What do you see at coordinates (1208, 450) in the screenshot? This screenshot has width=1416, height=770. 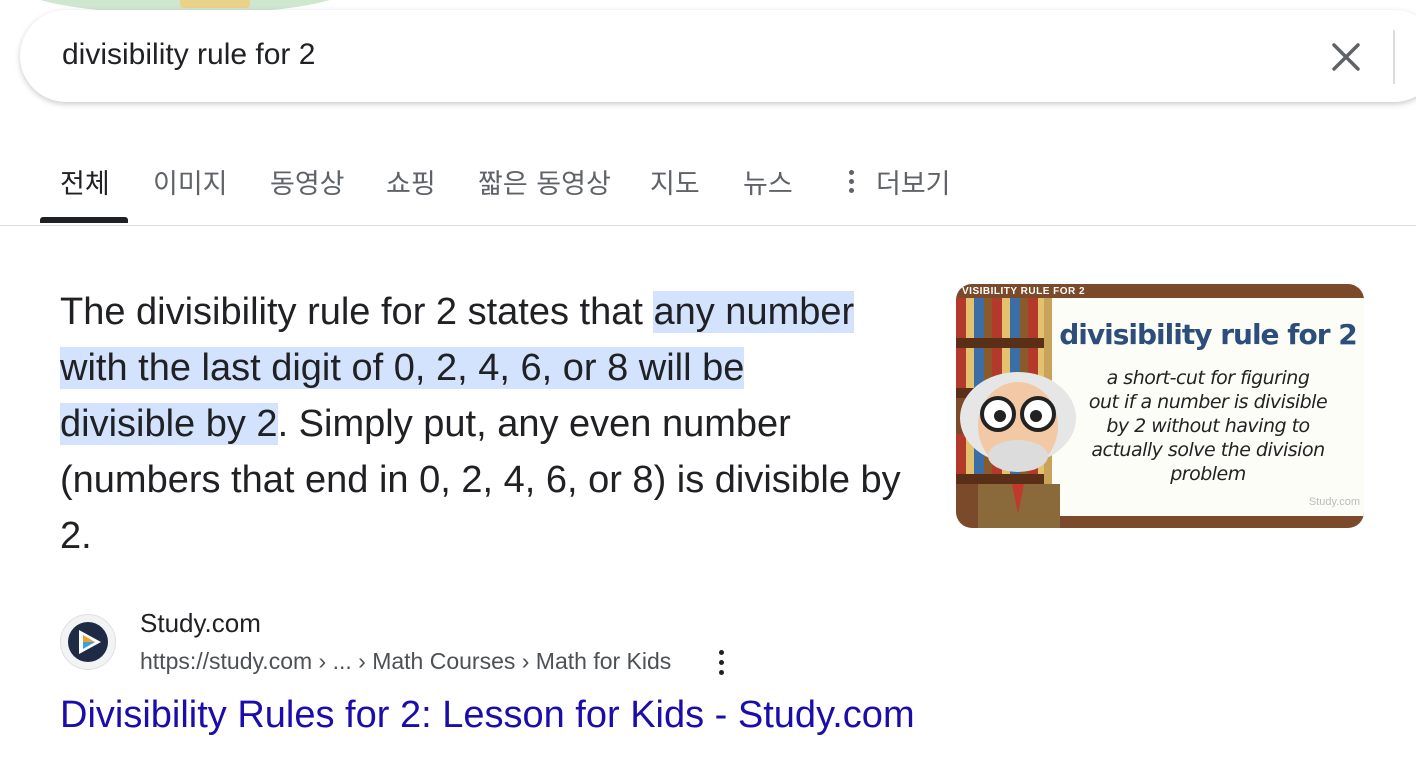 I see `thumbnail-body-line: actually solve the division` at bounding box center [1208, 450].